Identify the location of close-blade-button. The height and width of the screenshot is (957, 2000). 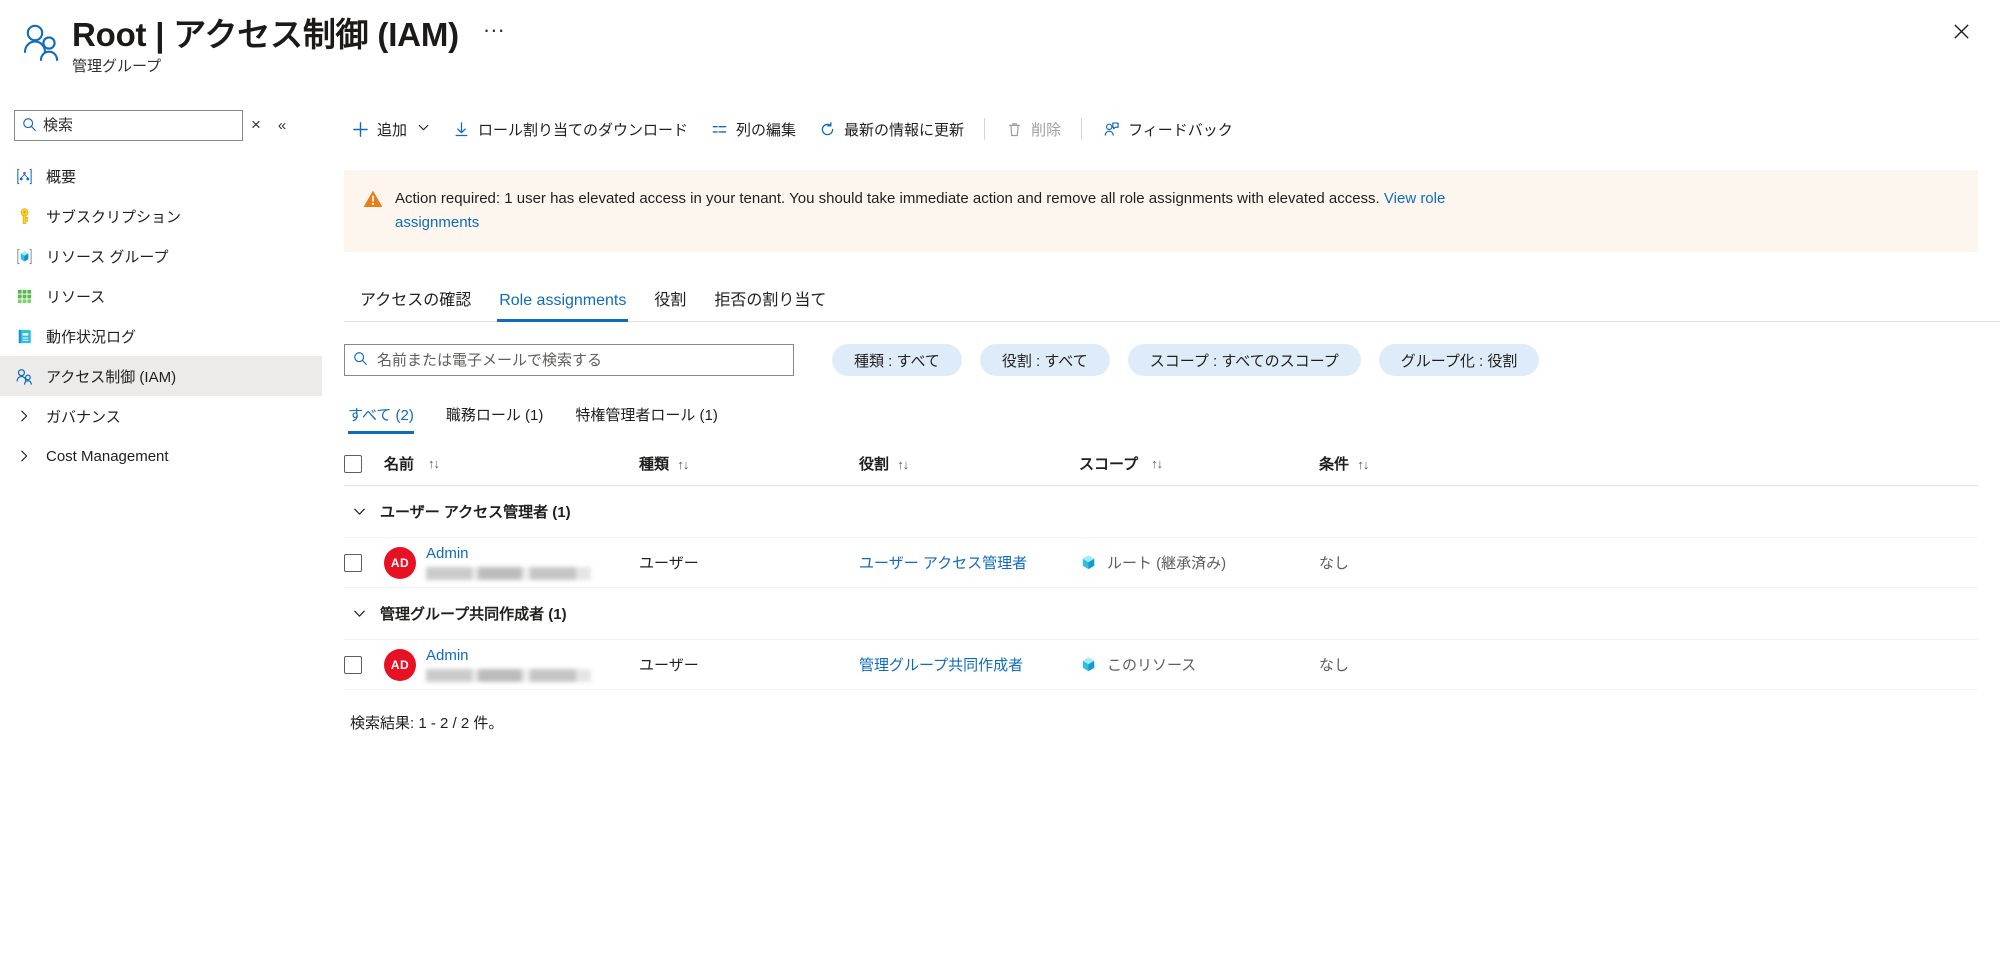
(1961, 31).